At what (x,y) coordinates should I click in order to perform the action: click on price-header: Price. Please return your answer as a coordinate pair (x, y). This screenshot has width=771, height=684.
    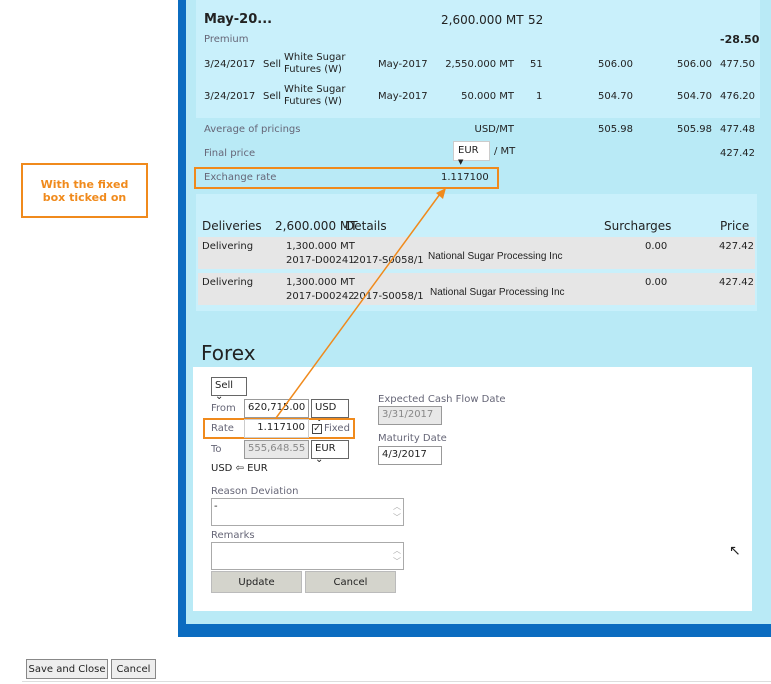
    Looking at the image, I should click on (735, 226).